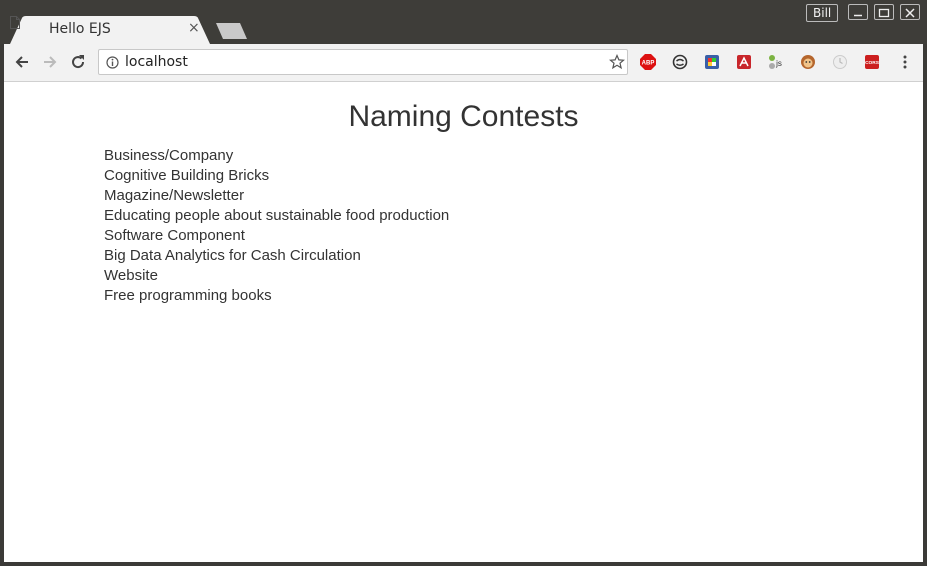 This screenshot has width=927, height=566. Describe the element at coordinates (808, 62) in the screenshot. I see `monkey-icon` at that location.